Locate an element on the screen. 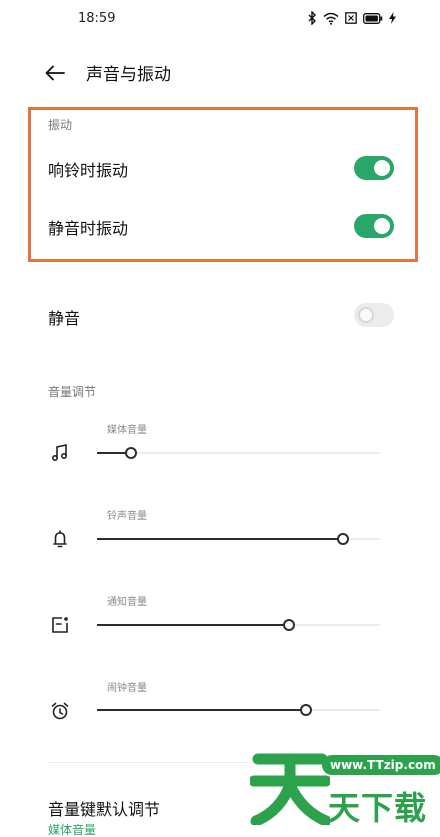 The width and height of the screenshot is (440, 837). volume-key-value: 媒体音量 is located at coordinates (72, 830).